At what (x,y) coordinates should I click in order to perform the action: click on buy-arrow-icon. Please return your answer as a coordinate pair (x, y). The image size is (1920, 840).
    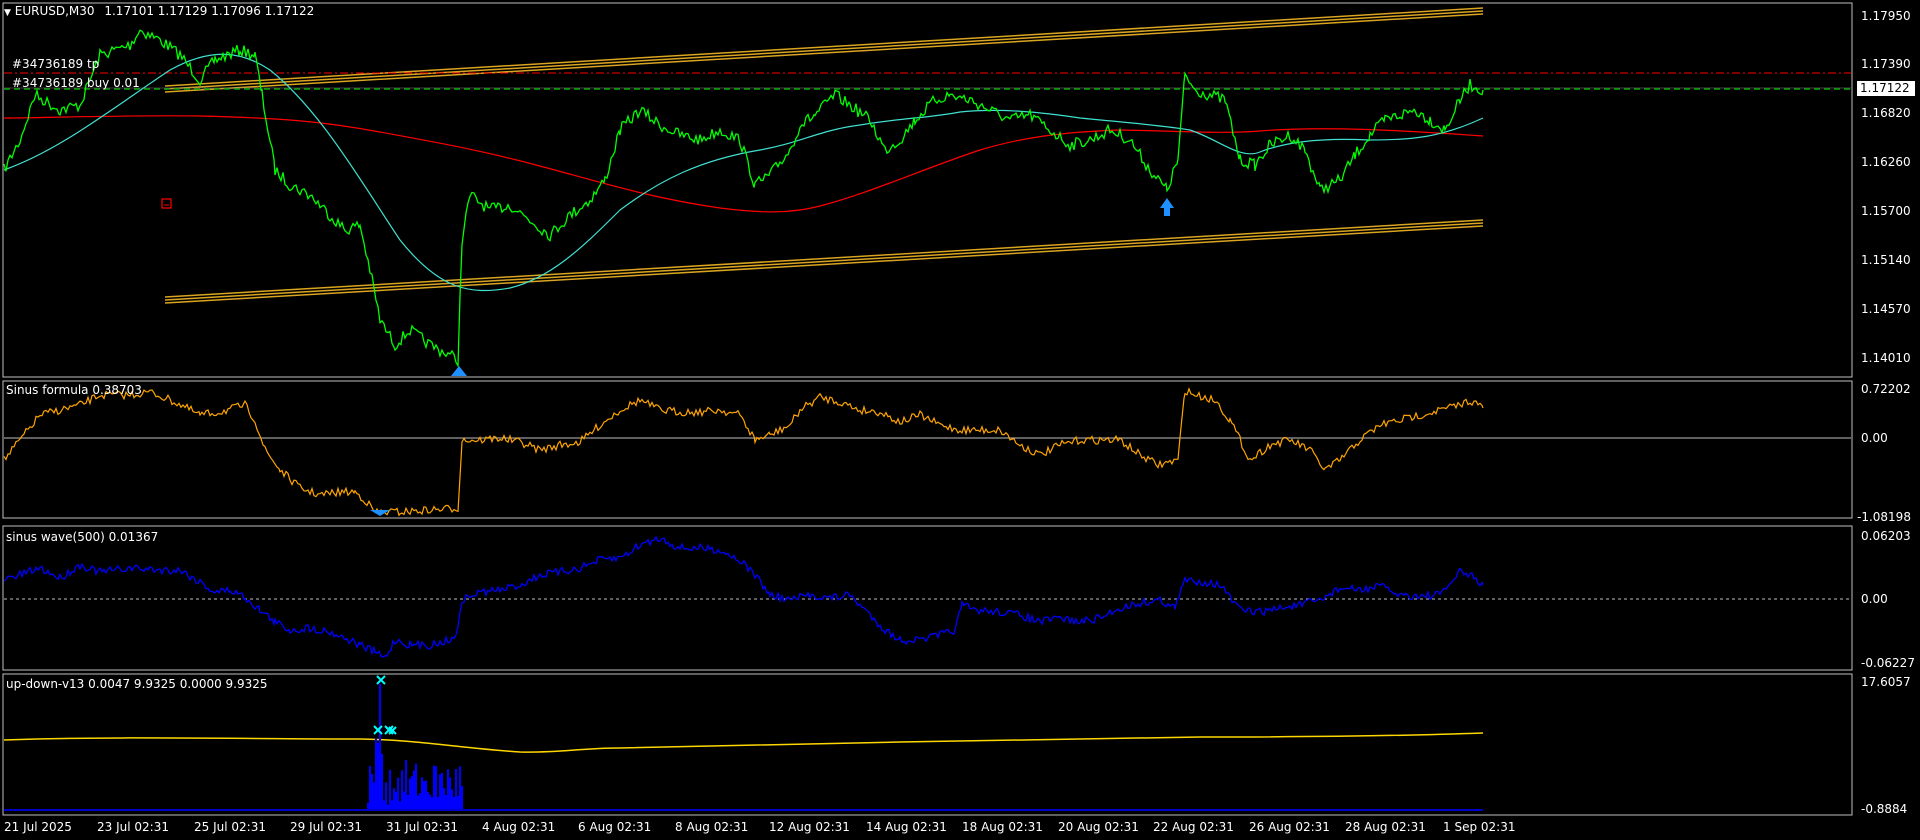
    Looking at the image, I should click on (1167, 207).